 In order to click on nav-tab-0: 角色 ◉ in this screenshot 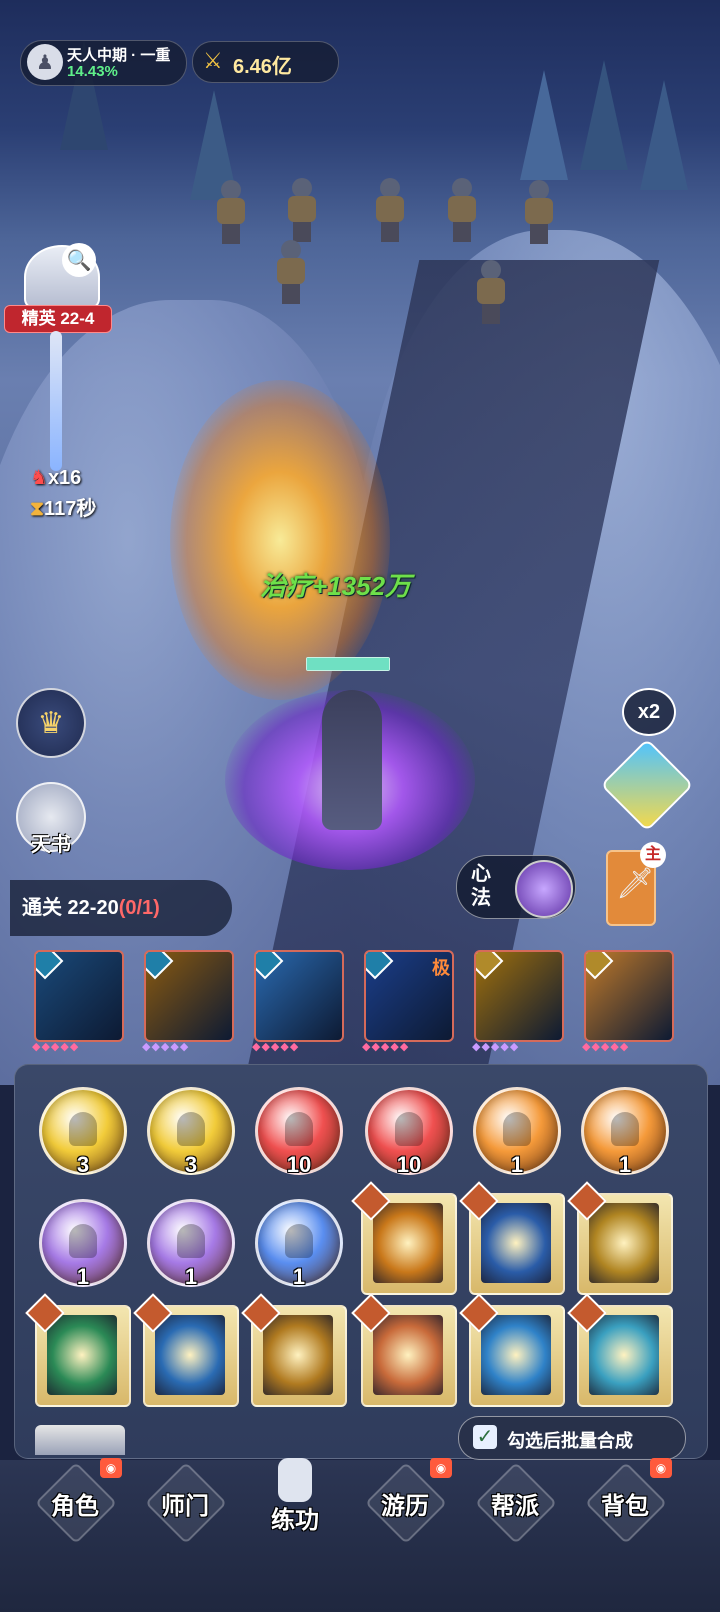, I will do `click(75, 1509)`.